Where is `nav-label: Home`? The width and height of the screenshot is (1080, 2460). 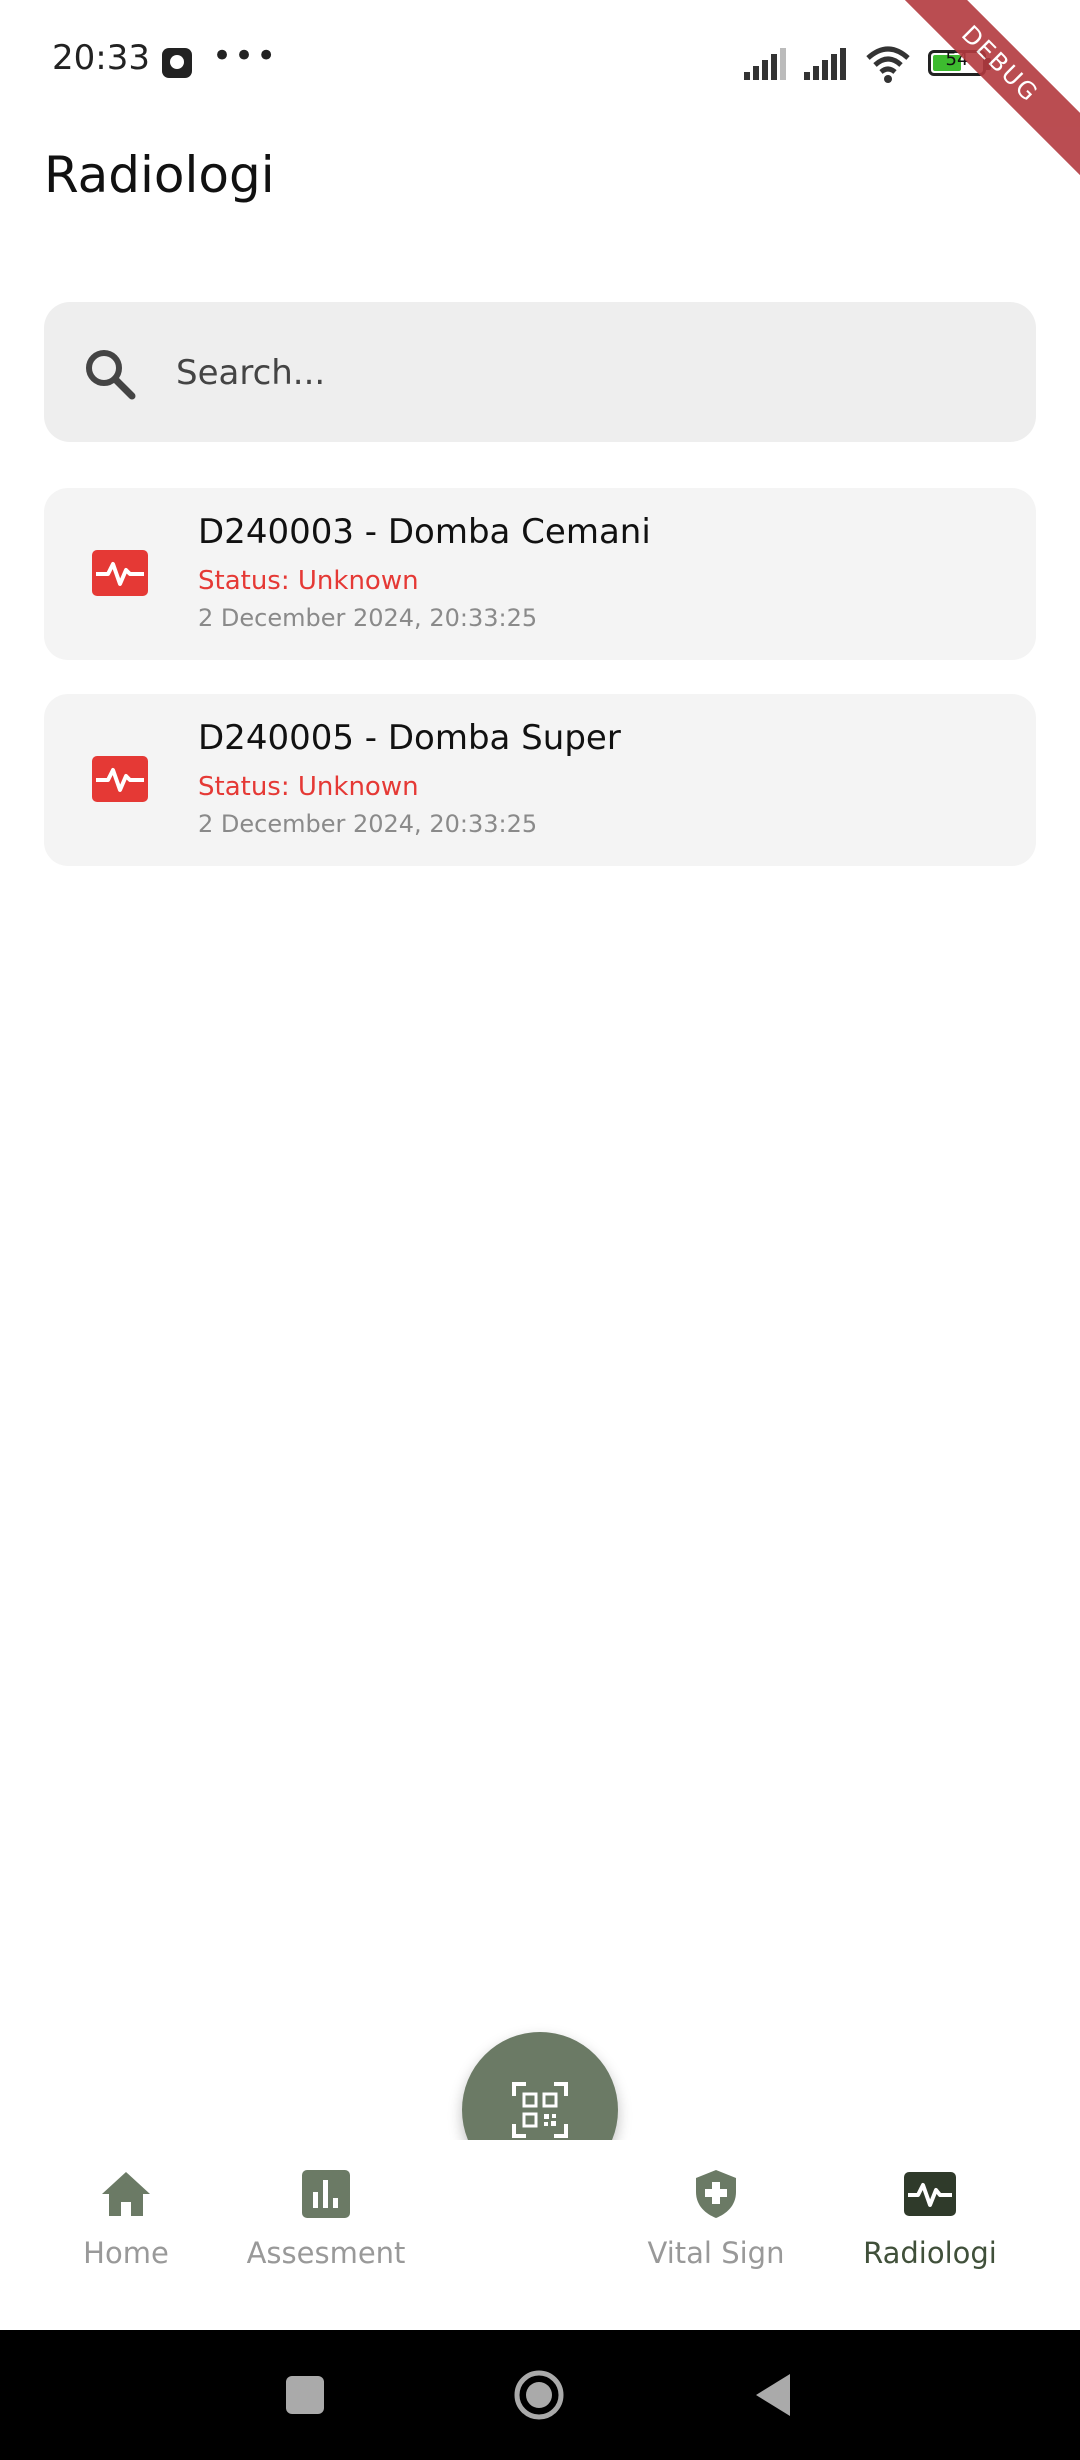 nav-label: Home is located at coordinates (126, 2253).